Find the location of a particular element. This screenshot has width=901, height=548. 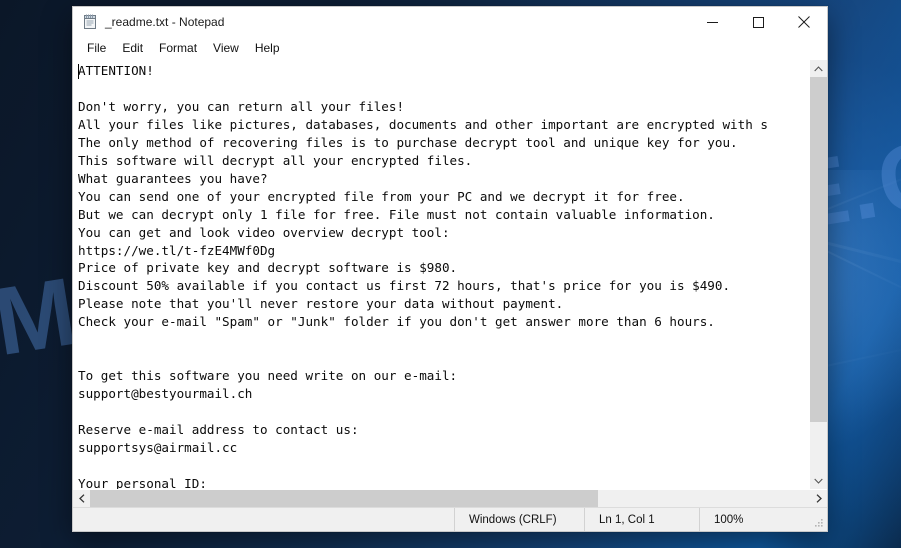

resize-grip is located at coordinates (816, 519).